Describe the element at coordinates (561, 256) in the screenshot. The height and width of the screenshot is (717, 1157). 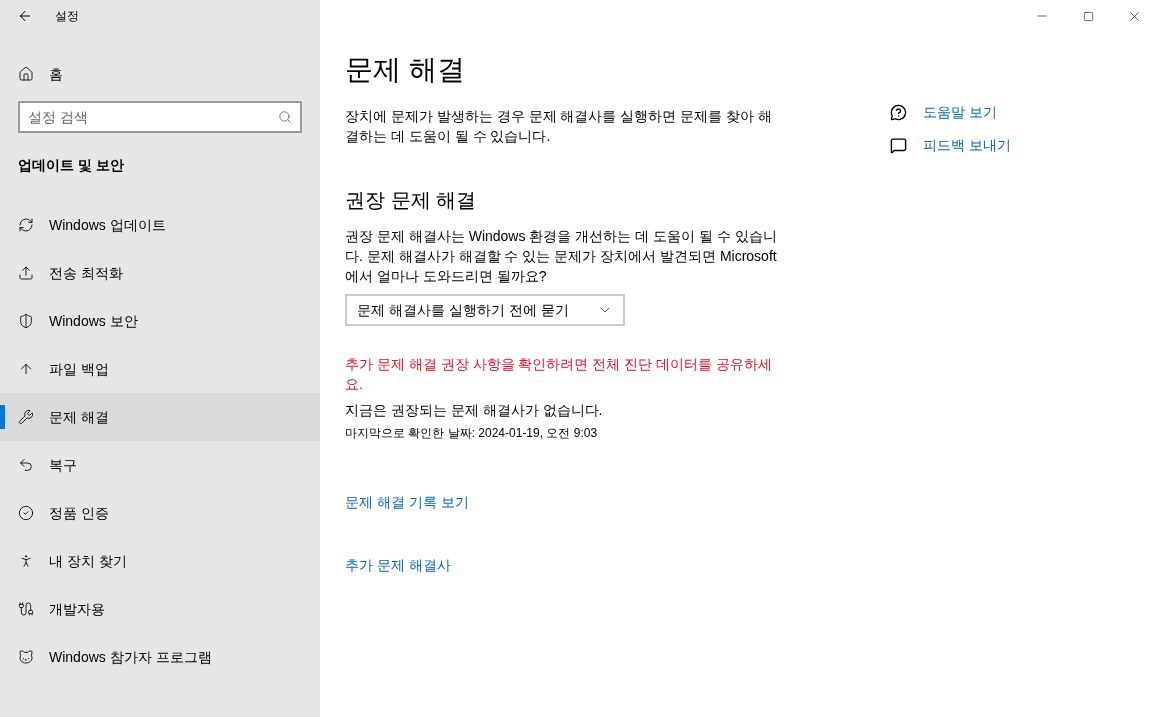
I see `section-description: 권장 문제 해결사는 Windows 환경을 개선하는 데 도움이 될 수 있습니다. 문제 해결사가 해결할 수 있는 문제가 장치에서 발견되면 Microsoft에서 얼마나 도와드리면 될까요?` at that location.